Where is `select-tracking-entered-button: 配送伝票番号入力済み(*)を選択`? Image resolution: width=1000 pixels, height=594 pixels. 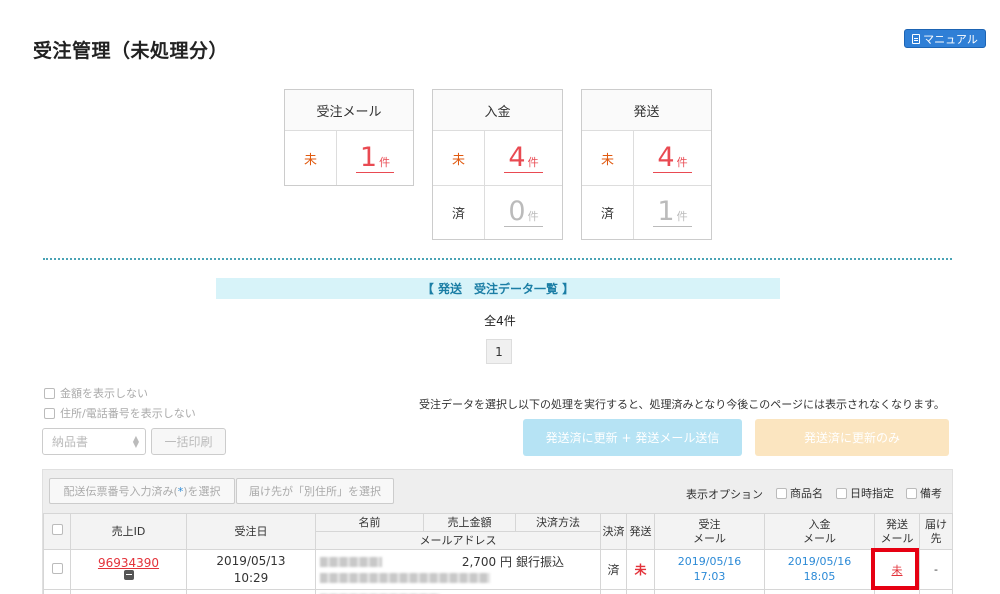 select-tracking-entered-button: 配送伝票番号入力済み(*)を選択 is located at coordinates (142, 491).